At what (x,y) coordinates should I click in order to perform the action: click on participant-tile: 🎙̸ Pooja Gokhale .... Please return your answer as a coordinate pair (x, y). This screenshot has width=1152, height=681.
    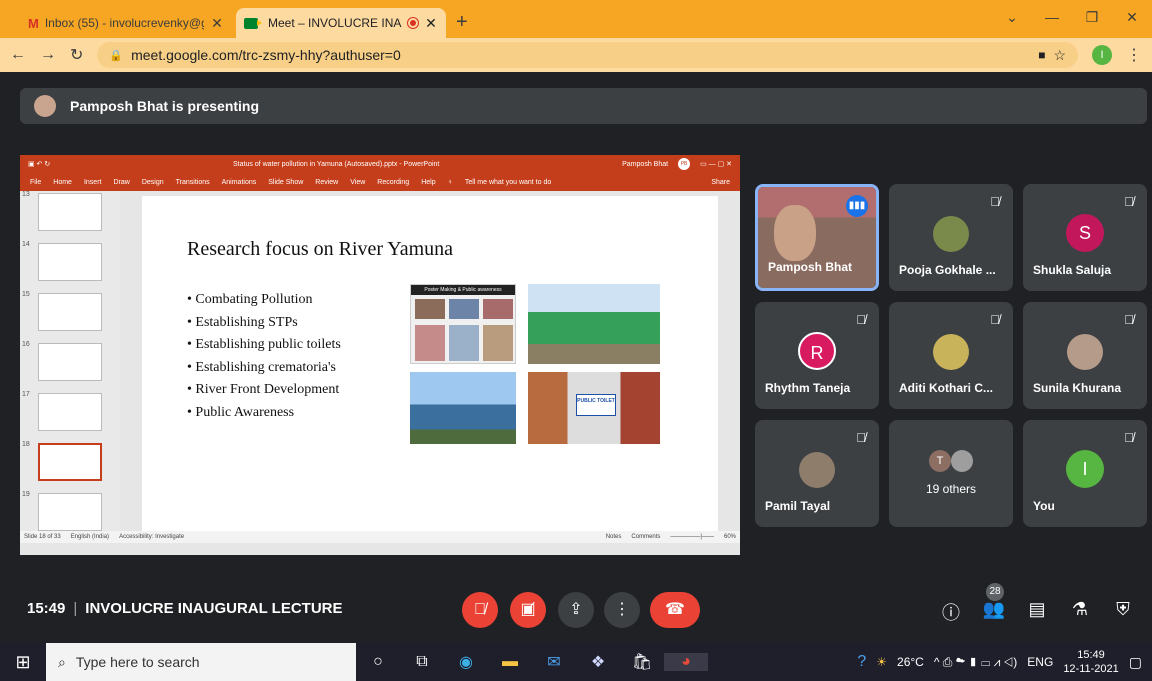
    Looking at the image, I should click on (951, 237).